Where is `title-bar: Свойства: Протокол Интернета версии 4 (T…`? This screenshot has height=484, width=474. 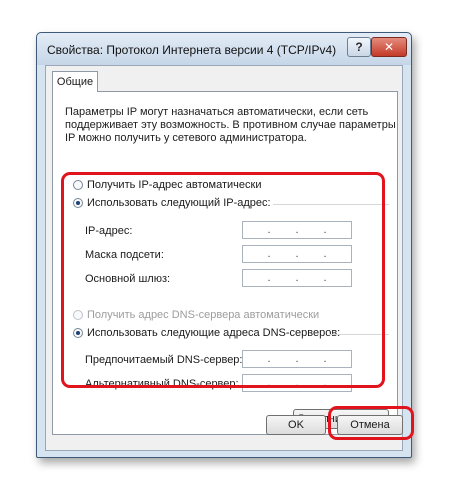
title-bar: Свойства: Протокол Интернета версии 4 (T… is located at coordinates (224, 49).